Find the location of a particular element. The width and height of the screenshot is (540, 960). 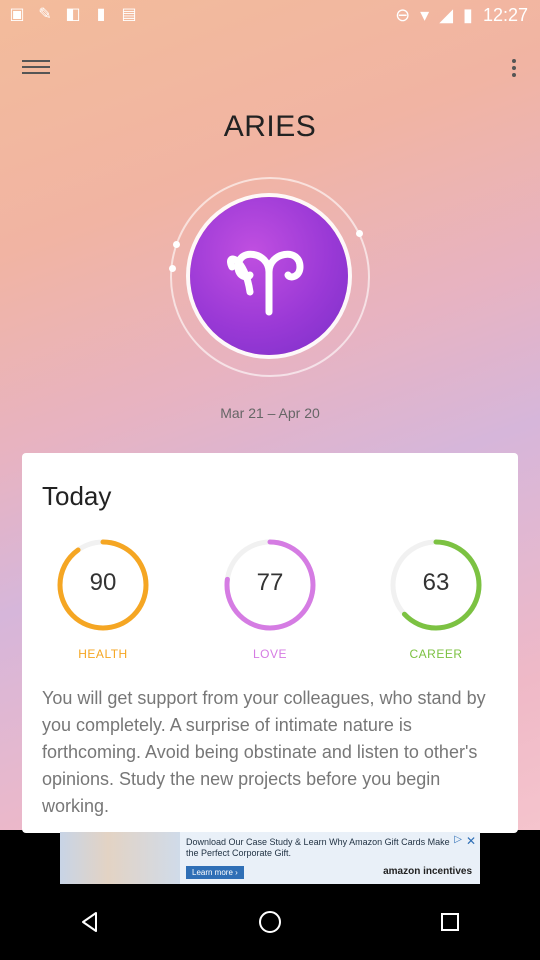

home-button is located at coordinates (270, 922).